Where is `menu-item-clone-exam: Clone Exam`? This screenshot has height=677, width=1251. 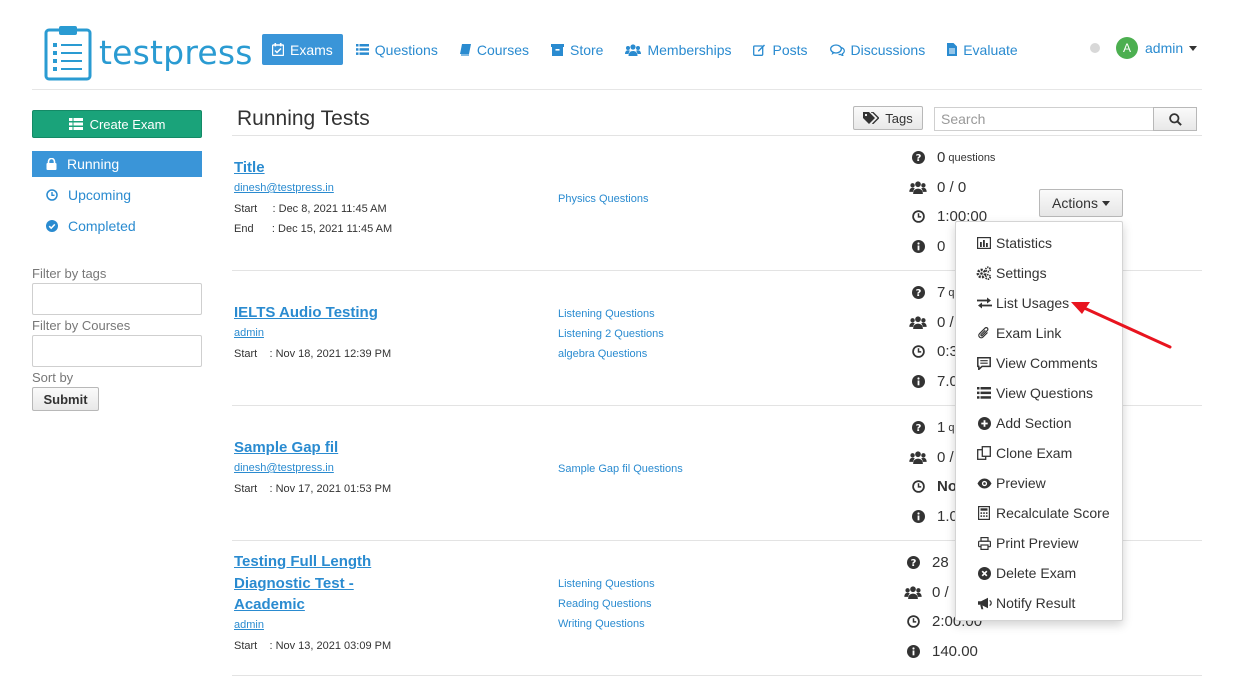
menu-item-clone-exam: Clone Exam is located at coordinates (1039, 453).